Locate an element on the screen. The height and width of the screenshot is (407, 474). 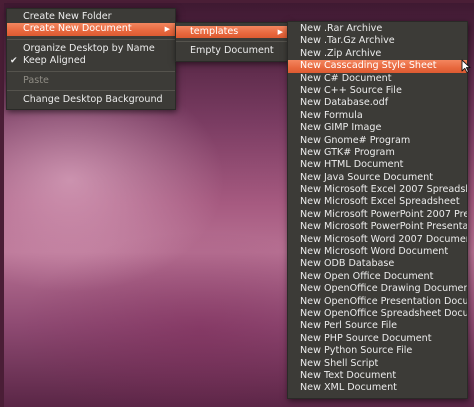
menu-item-label: New Shell Script is located at coordinates (339, 363).